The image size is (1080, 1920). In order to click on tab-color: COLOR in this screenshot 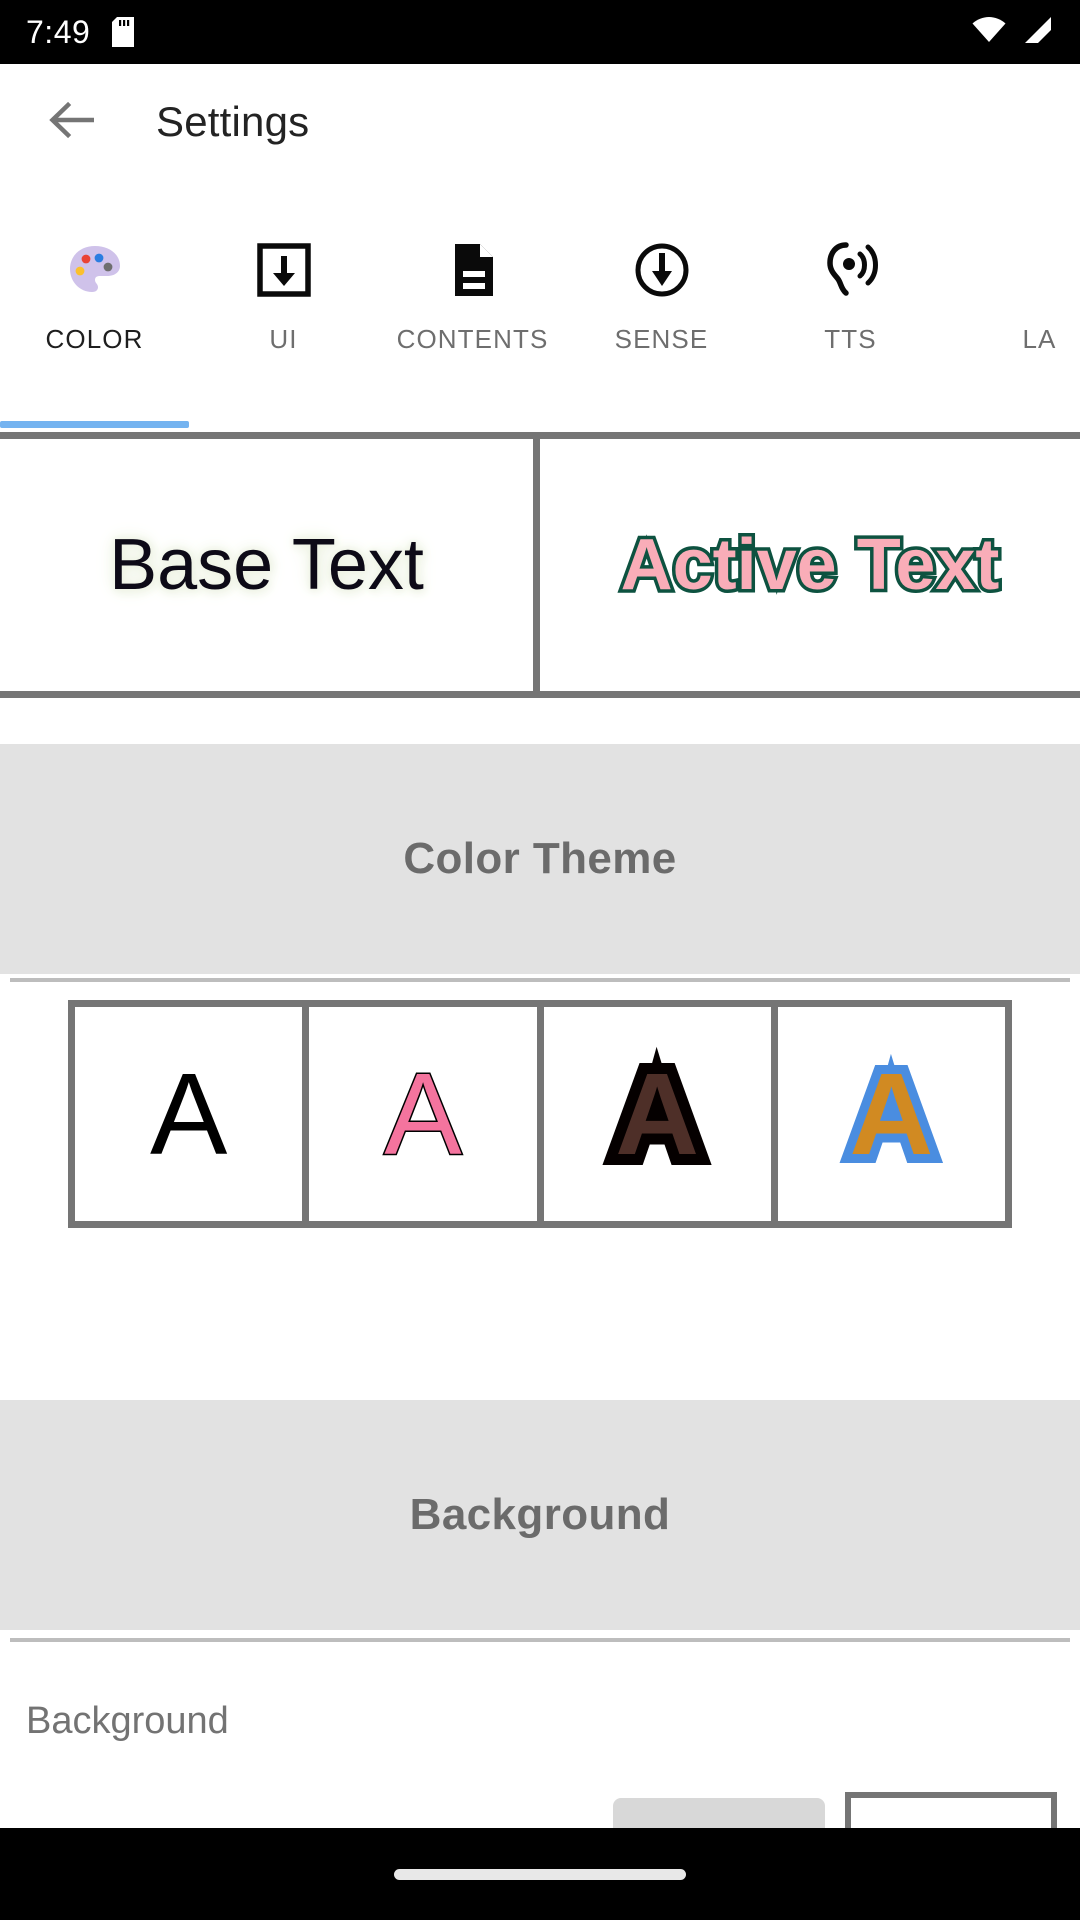, I will do `click(94, 325)`.